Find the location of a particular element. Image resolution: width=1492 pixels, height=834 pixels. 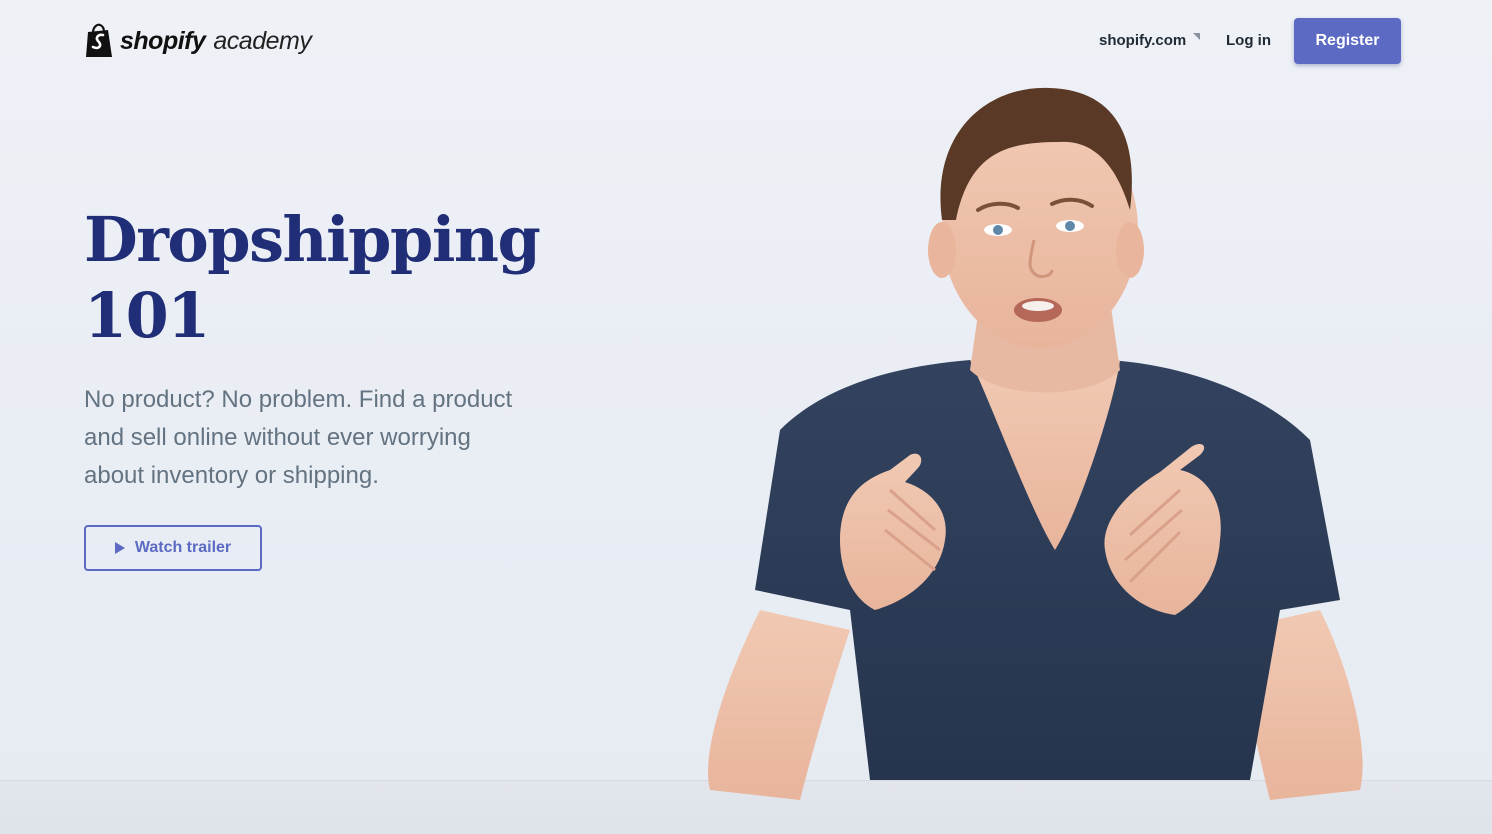

external-link-icon is located at coordinates (1197, 36).